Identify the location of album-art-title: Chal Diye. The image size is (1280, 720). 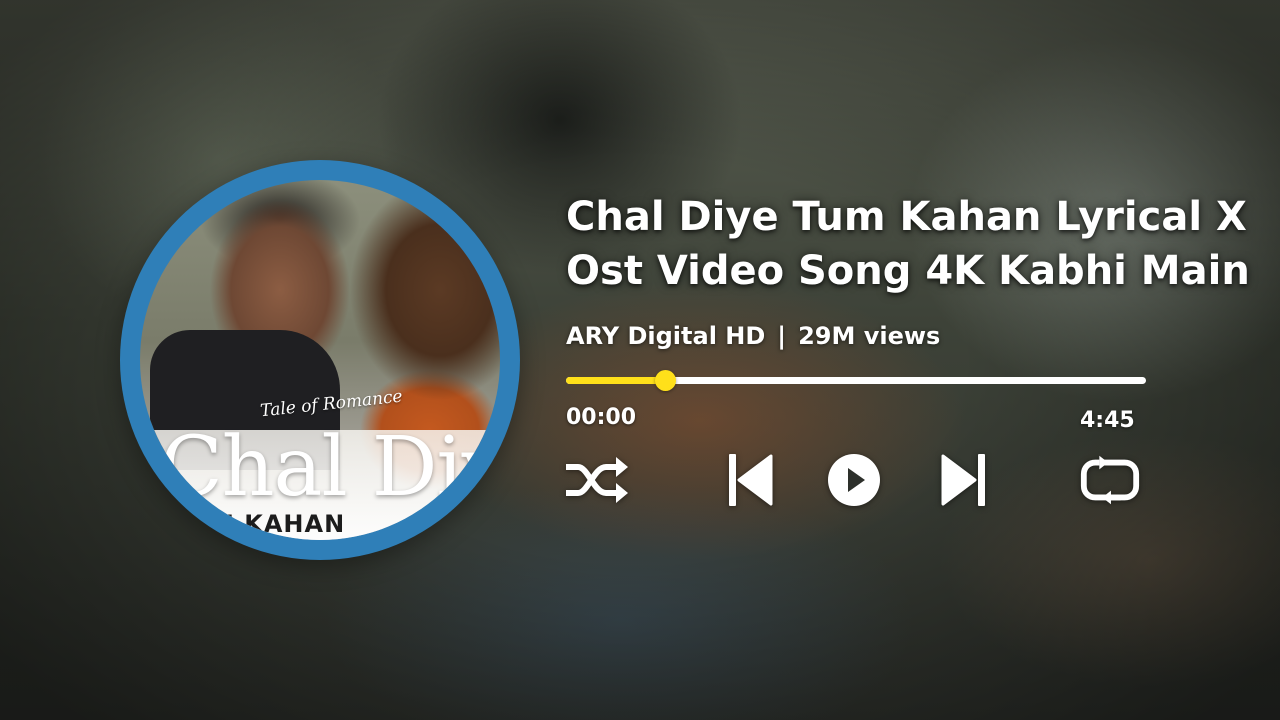
(330, 467).